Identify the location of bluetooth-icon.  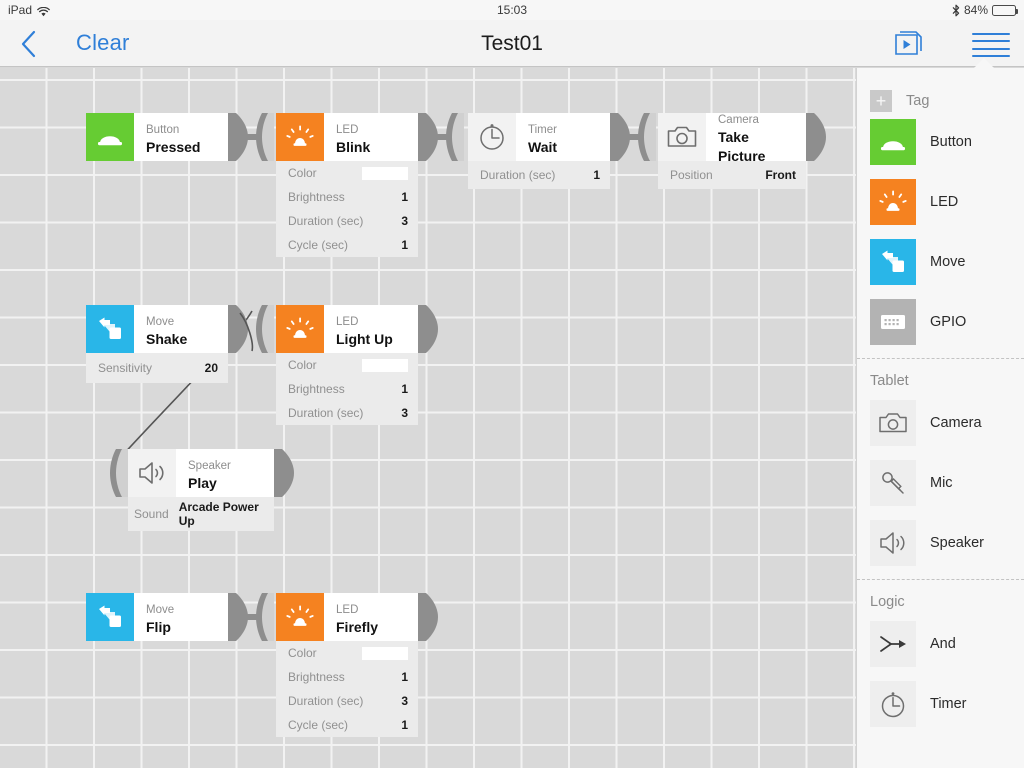
(956, 10).